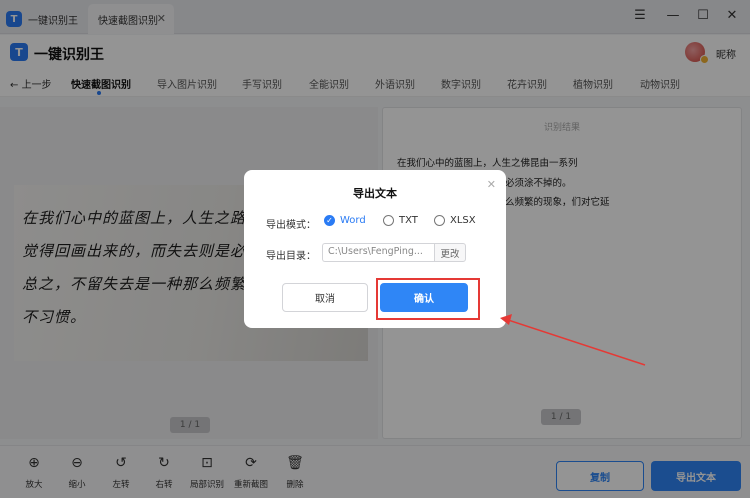  Describe the element at coordinates (329, 220) in the screenshot. I see `radio-checked-icon: ✓` at that location.